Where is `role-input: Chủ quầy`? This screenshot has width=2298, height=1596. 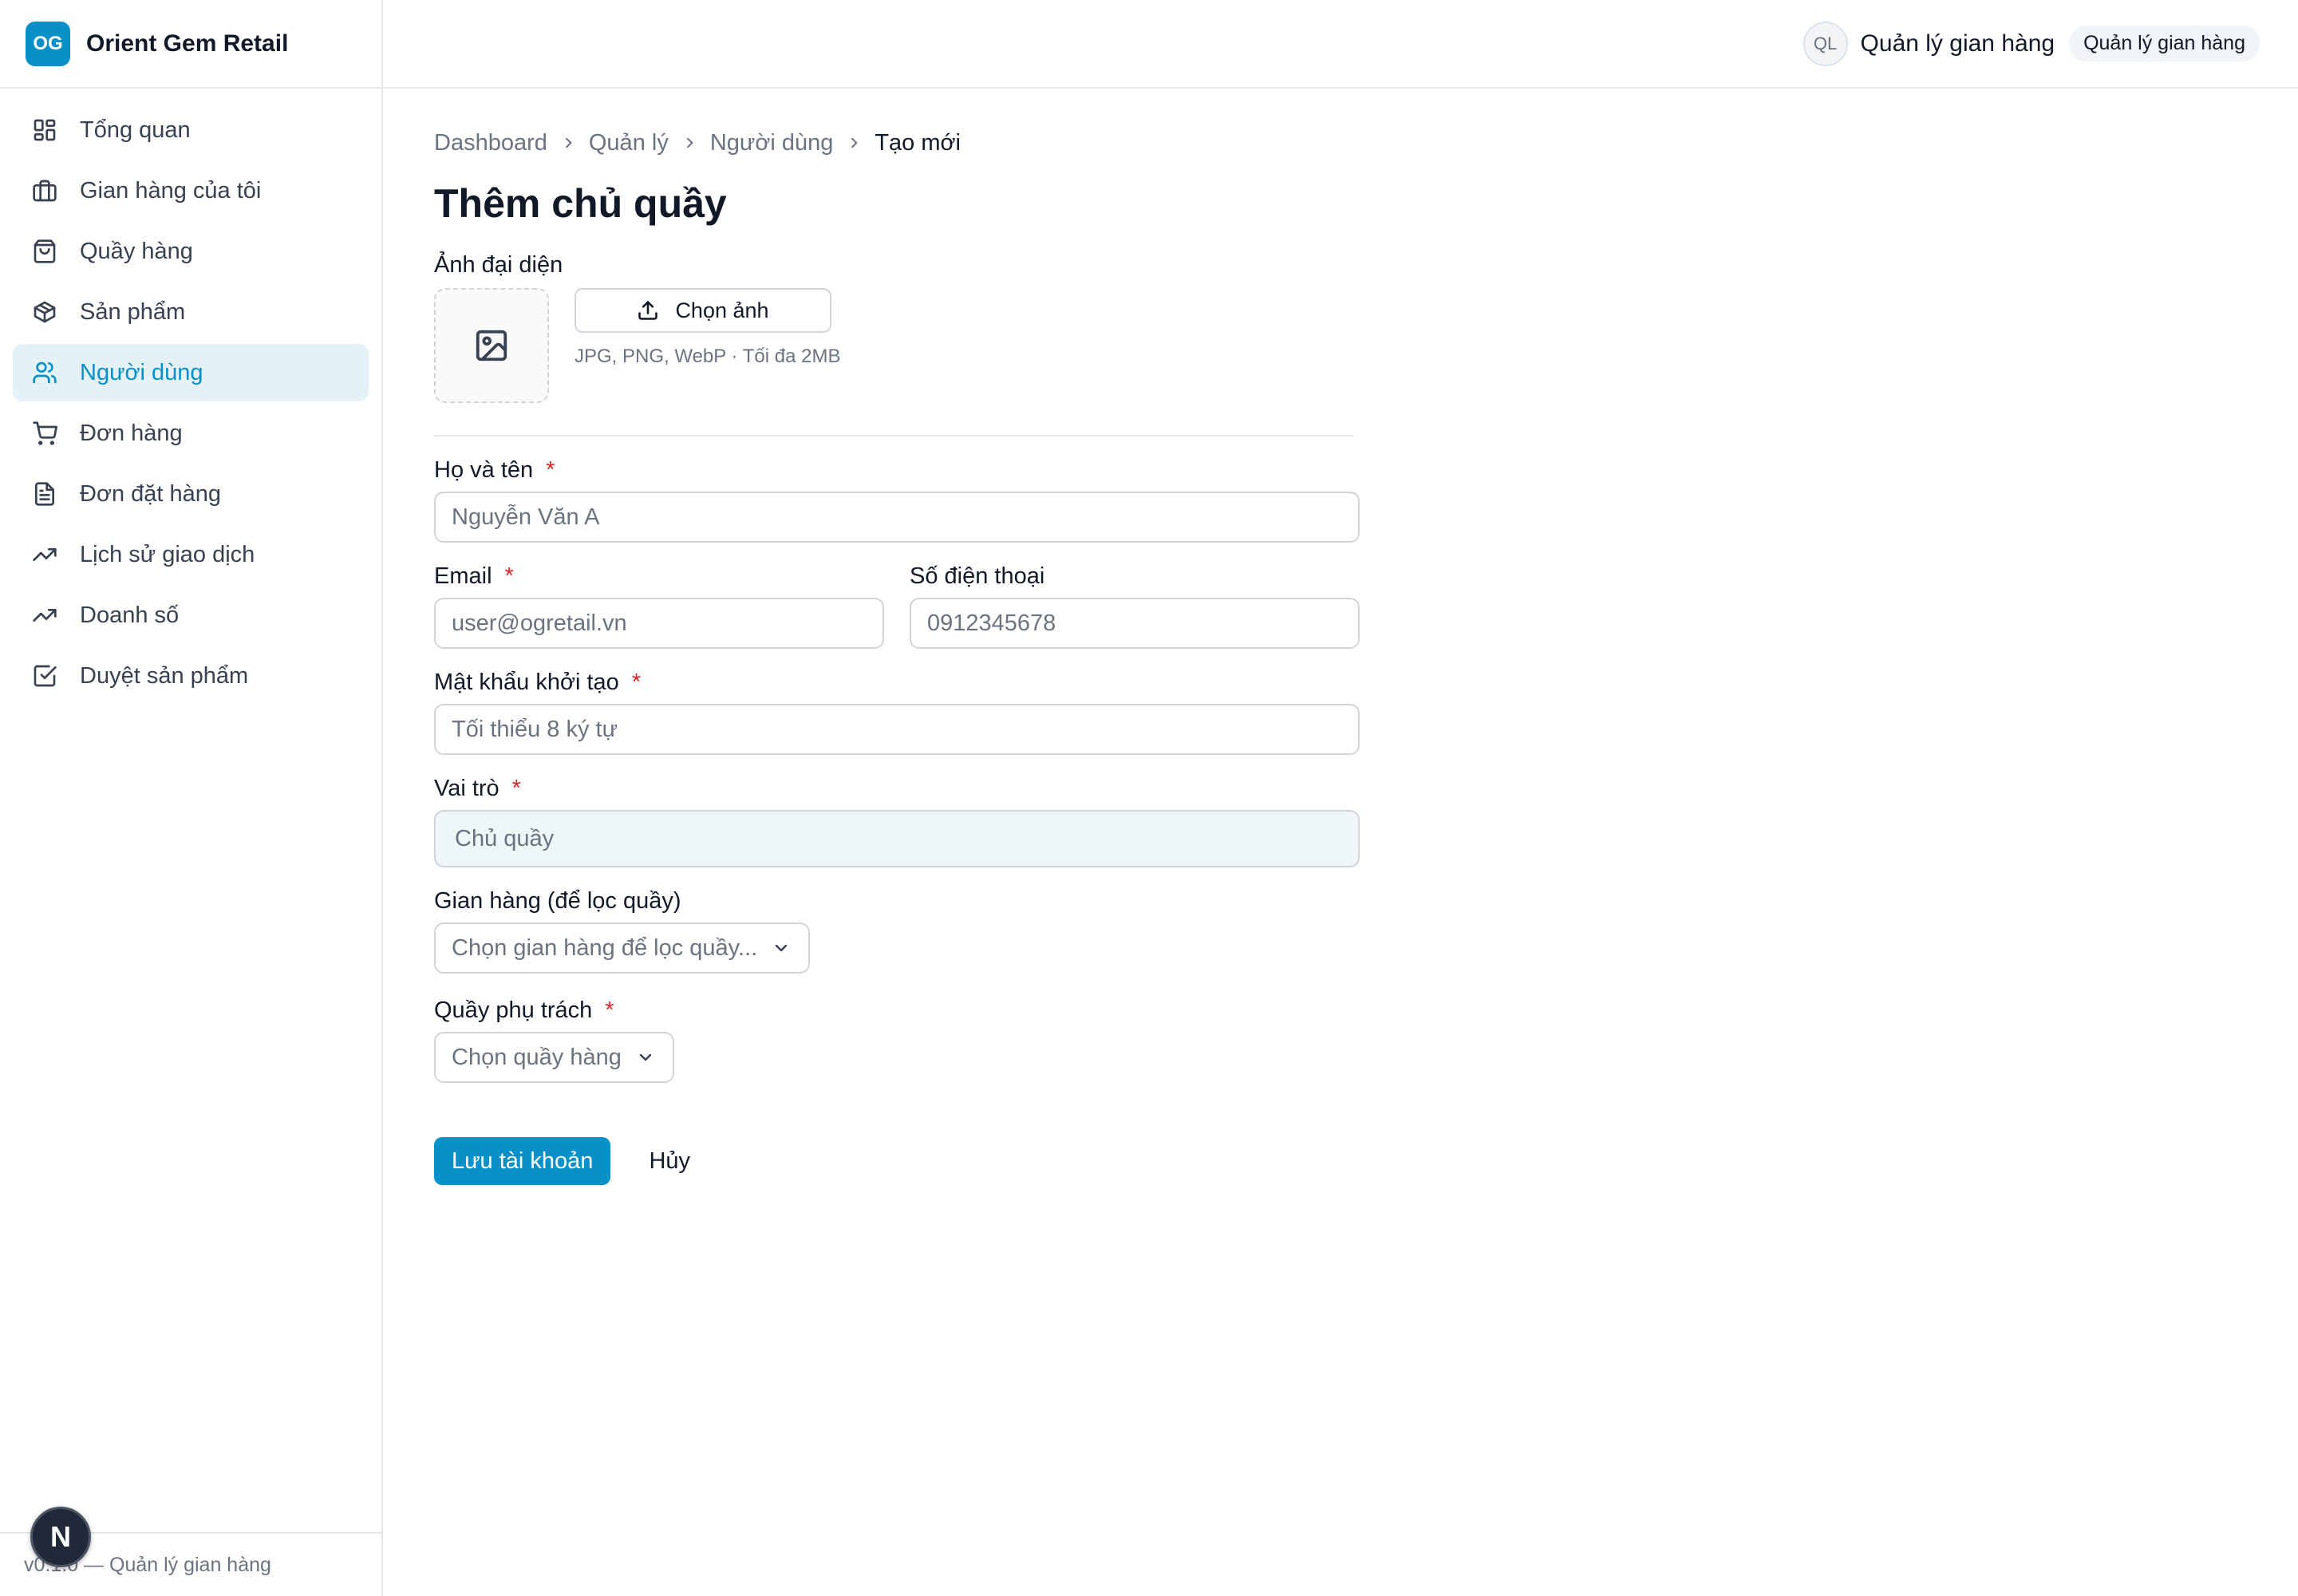
role-input: Chủ quầy is located at coordinates (897, 838).